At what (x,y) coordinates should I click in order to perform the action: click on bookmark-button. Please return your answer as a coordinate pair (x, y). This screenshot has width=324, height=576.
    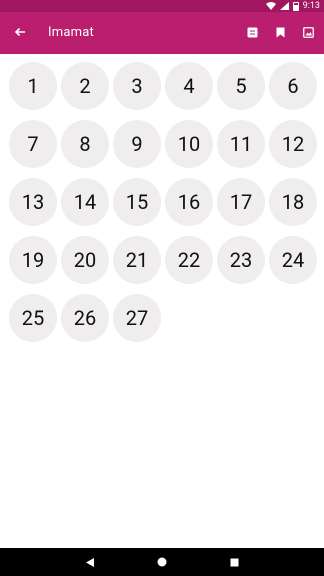
    Looking at the image, I should click on (280, 32).